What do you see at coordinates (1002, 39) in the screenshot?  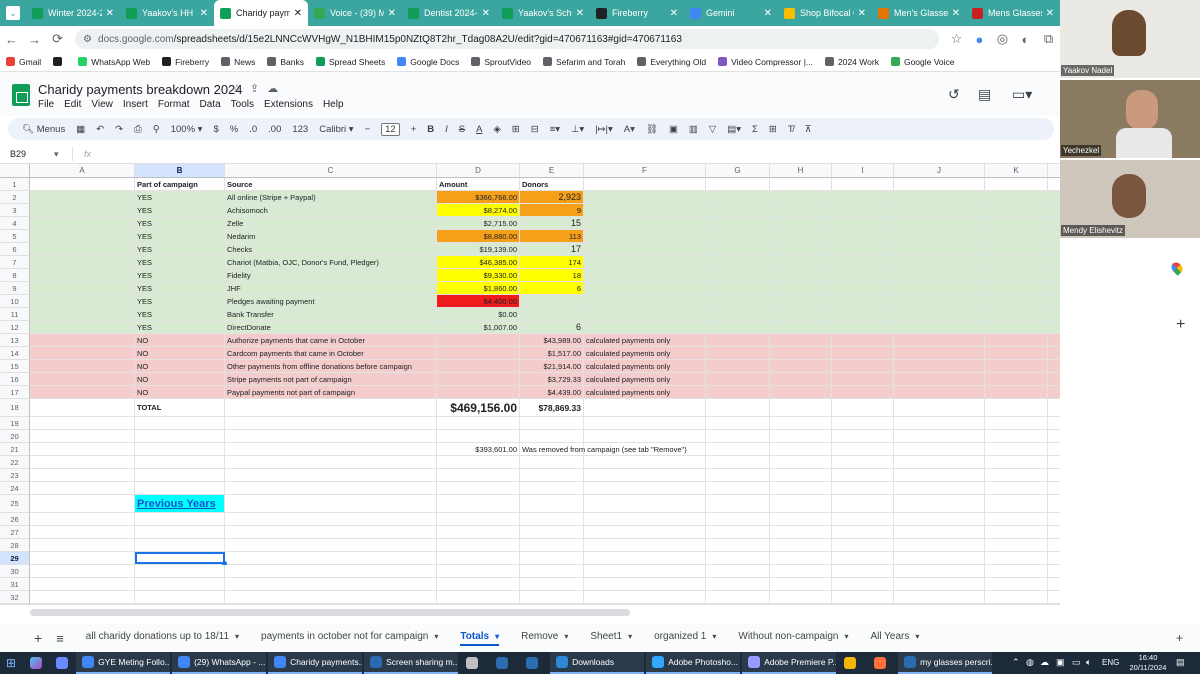 I see `profile-icon: ◎` at bounding box center [1002, 39].